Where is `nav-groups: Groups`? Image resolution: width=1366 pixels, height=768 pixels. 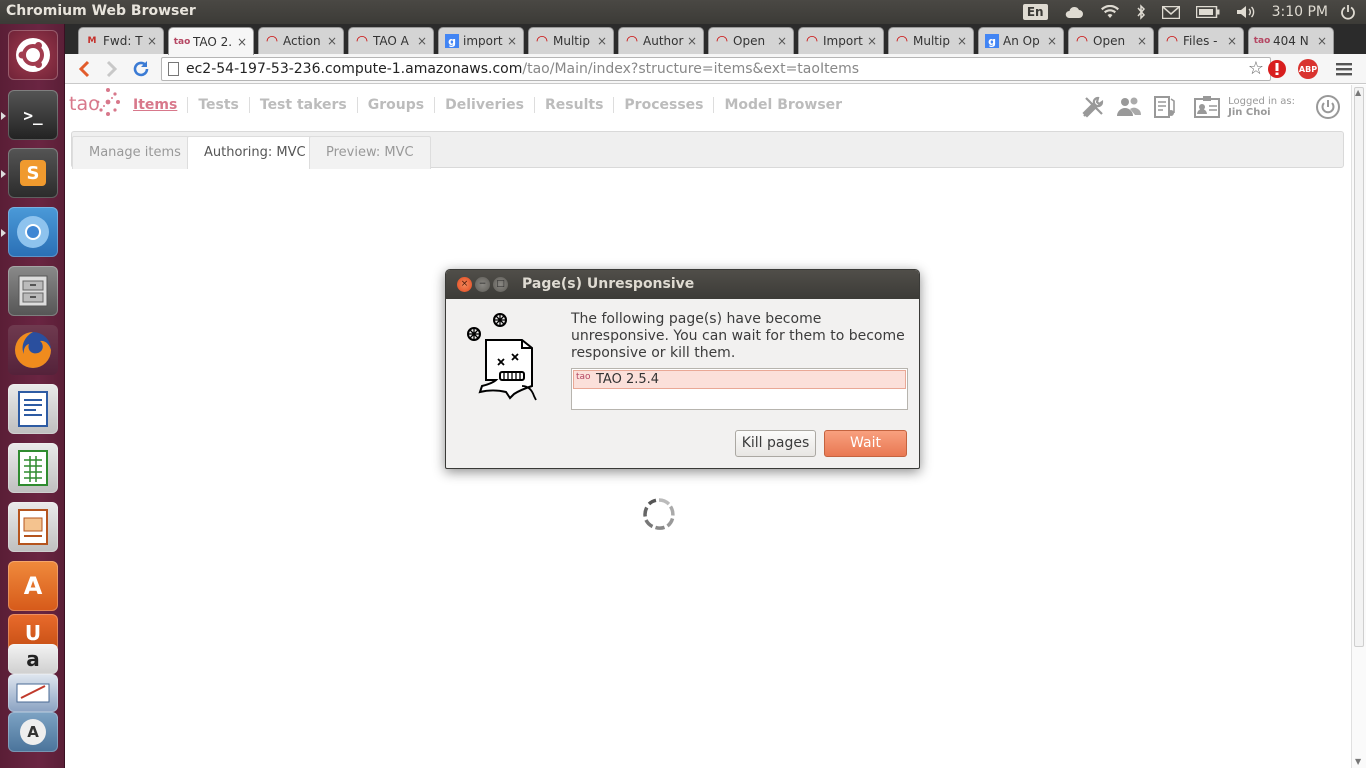
nav-groups: Groups is located at coordinates (397, 105).